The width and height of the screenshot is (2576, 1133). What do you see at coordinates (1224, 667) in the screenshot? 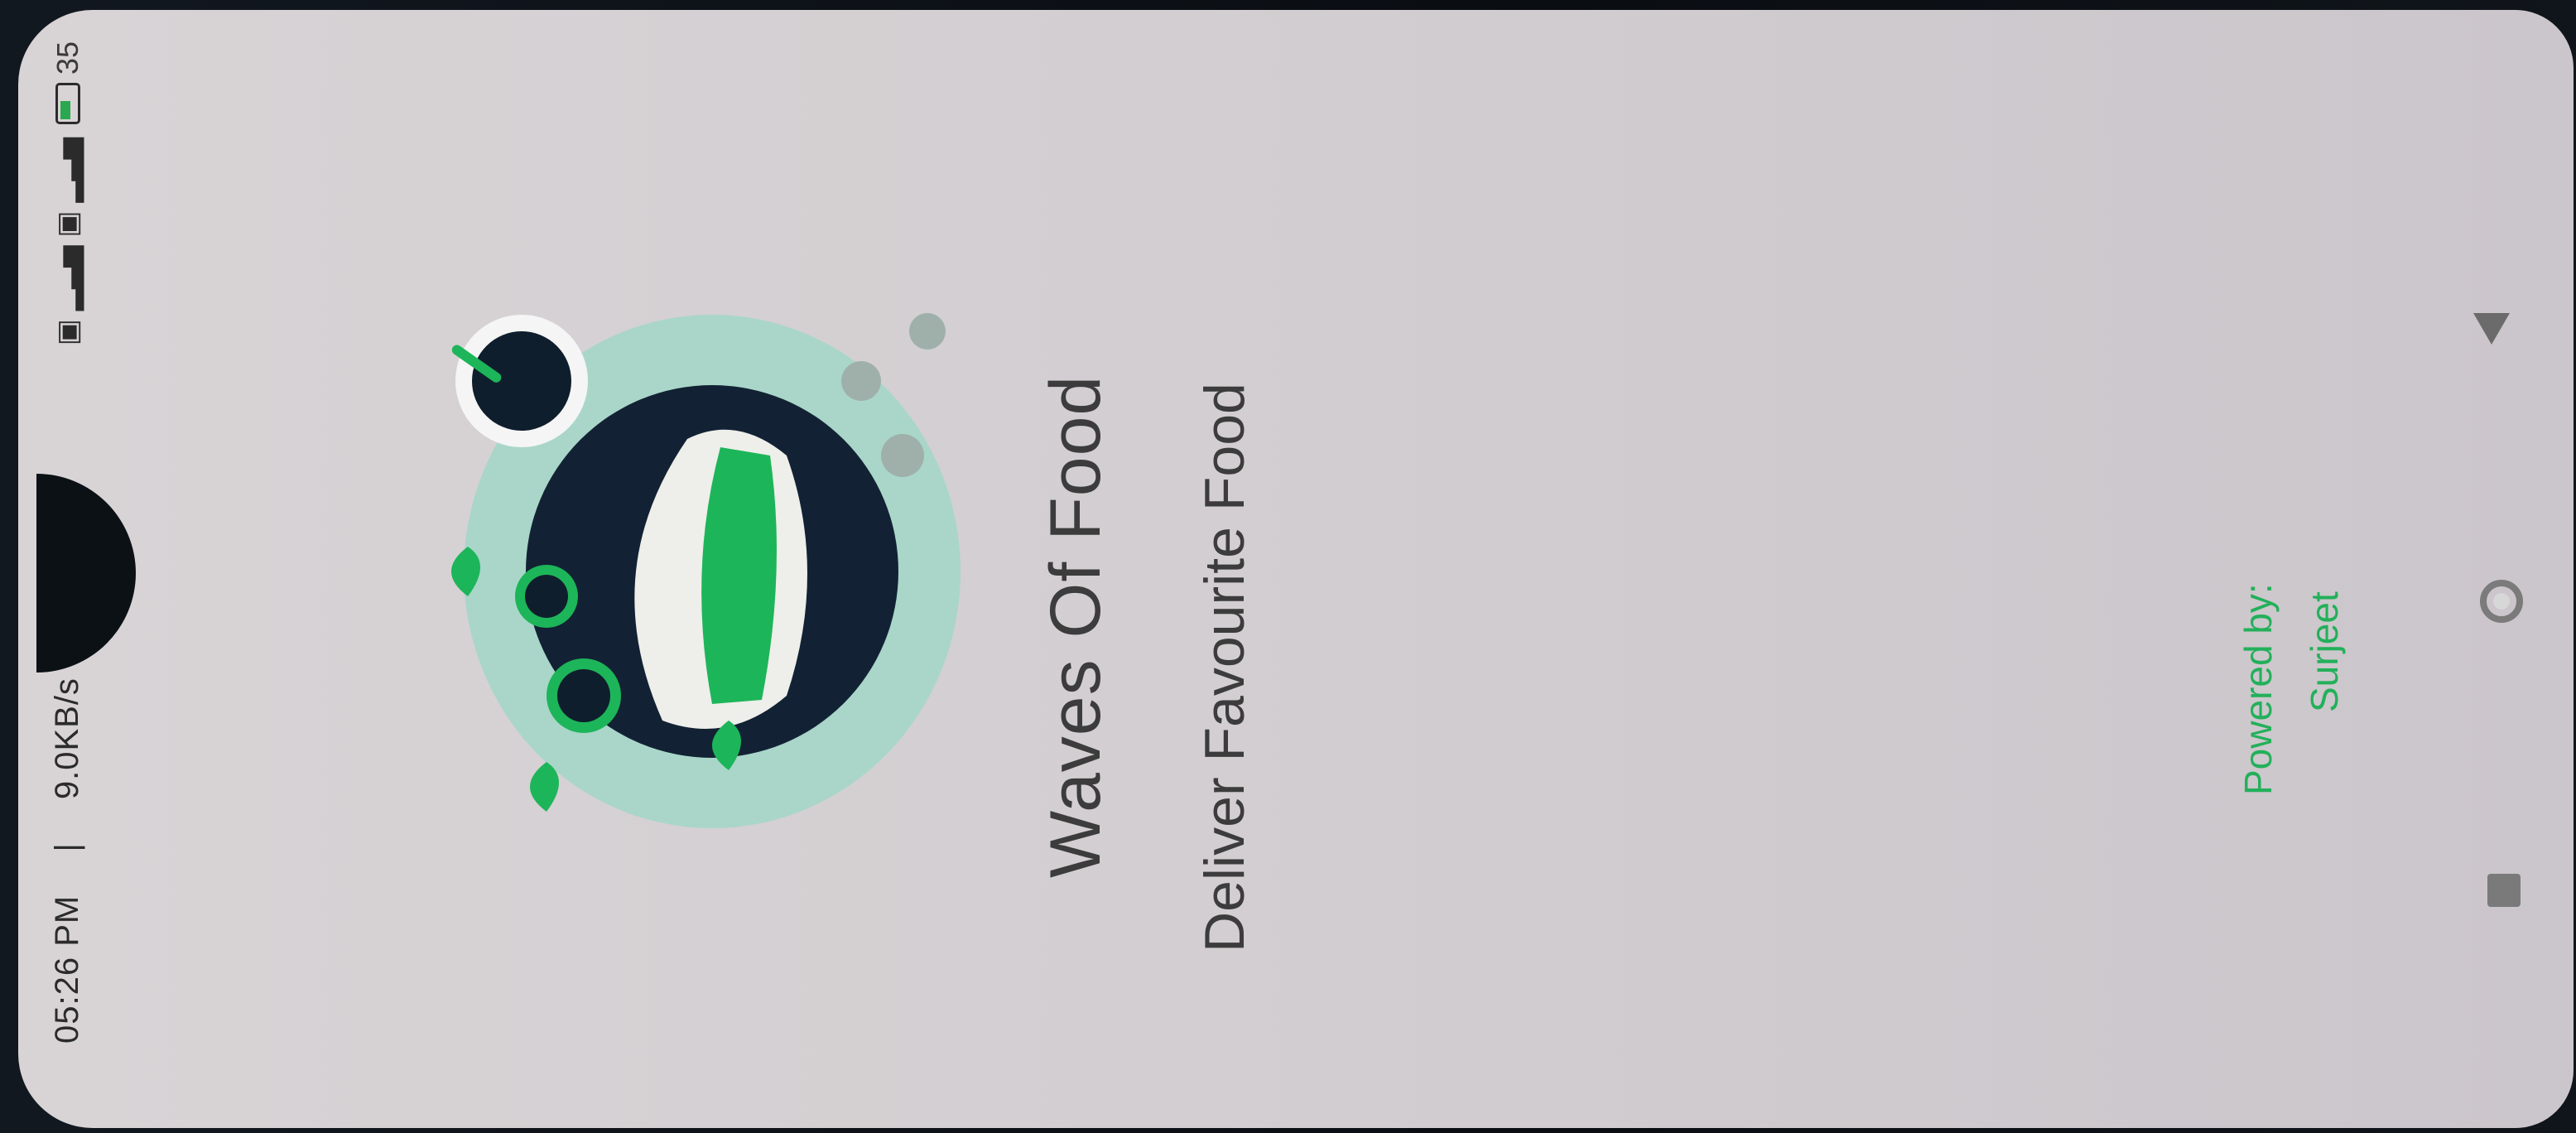
I see `app-subtitle: Deliver Favourite Food` at bounding box center [1224, 667].